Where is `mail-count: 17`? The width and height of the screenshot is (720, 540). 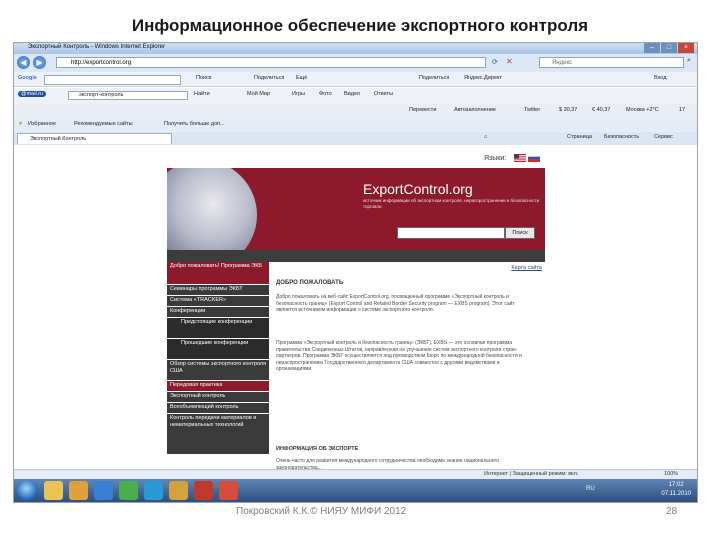 mail-count: 17 is located at coordinates (682, 110).